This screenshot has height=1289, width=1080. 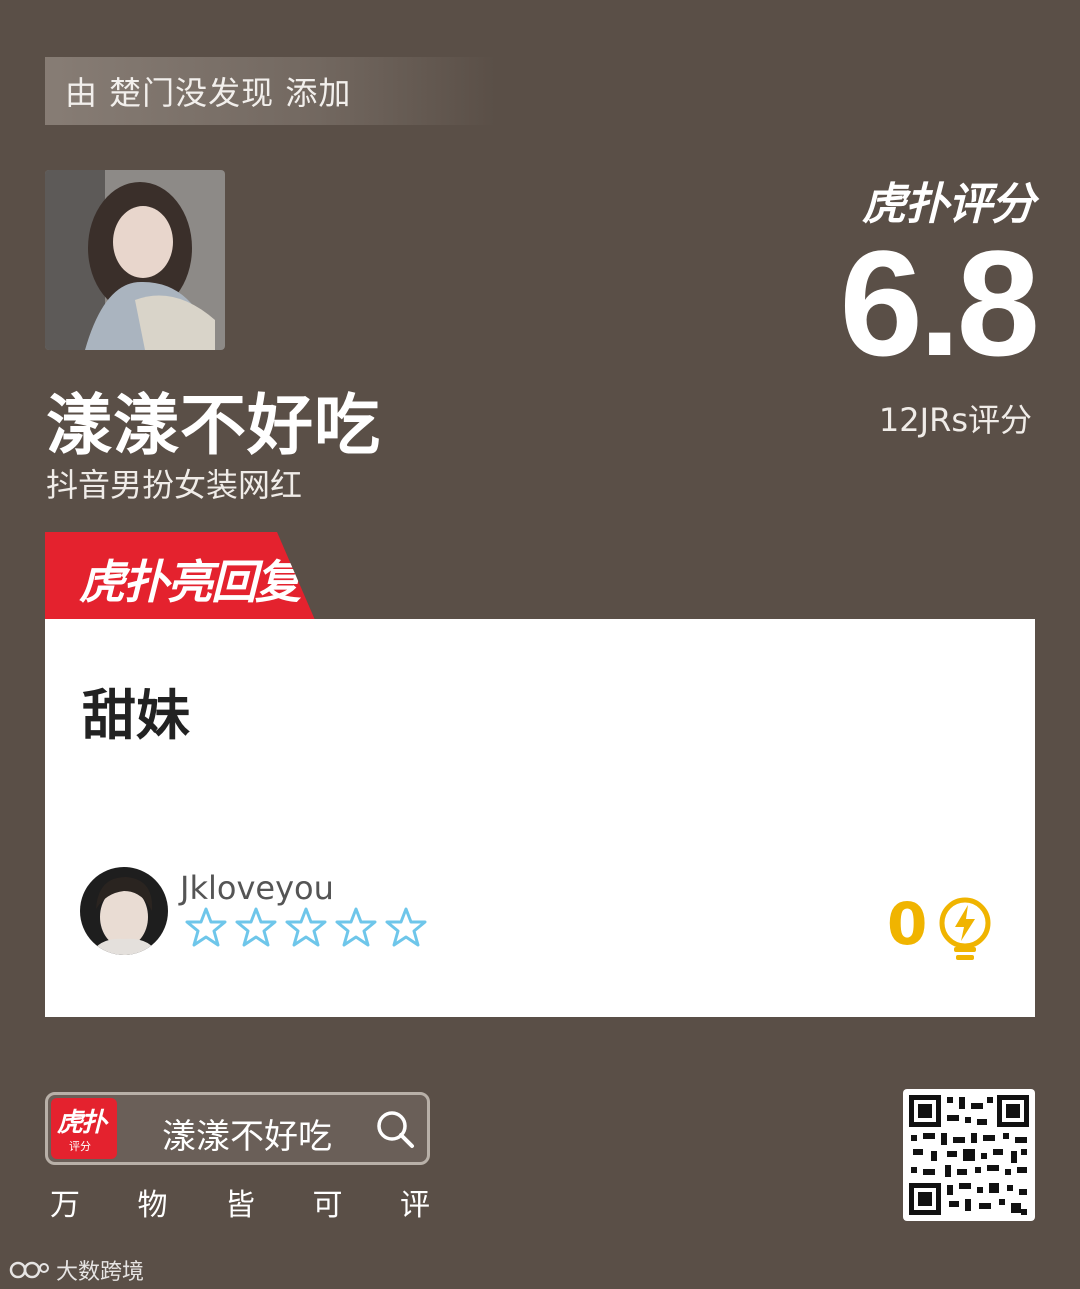 What do you see at coordinates (152, 1205) in the screenshot?
I see `slogan-char: 物` at bounding box center [152, 1205].